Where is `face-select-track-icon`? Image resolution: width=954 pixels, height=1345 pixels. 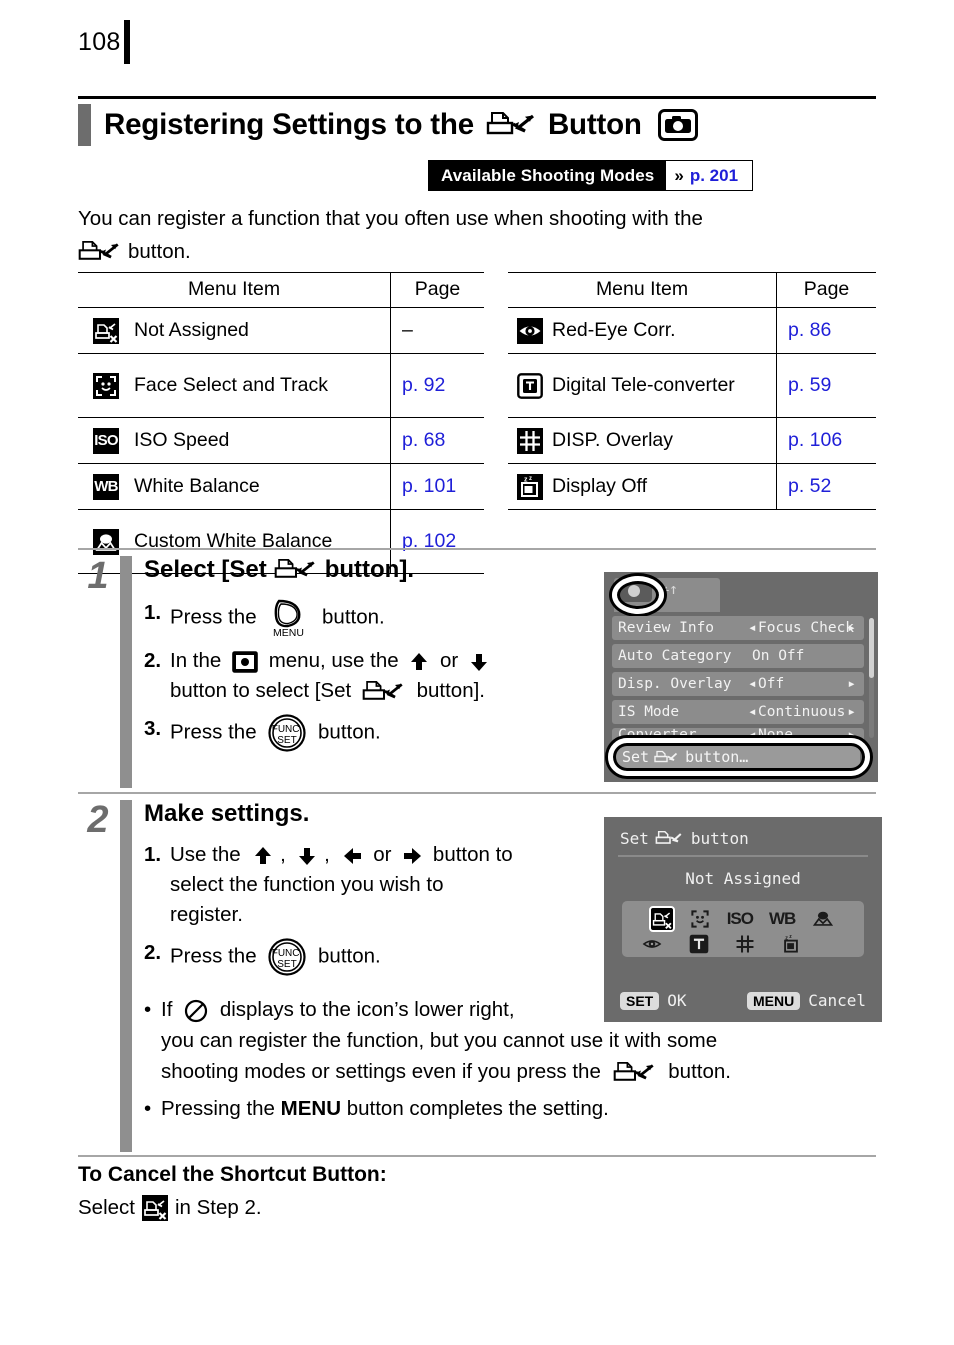 face-select-track-icon is located at coordinates (700, 919).